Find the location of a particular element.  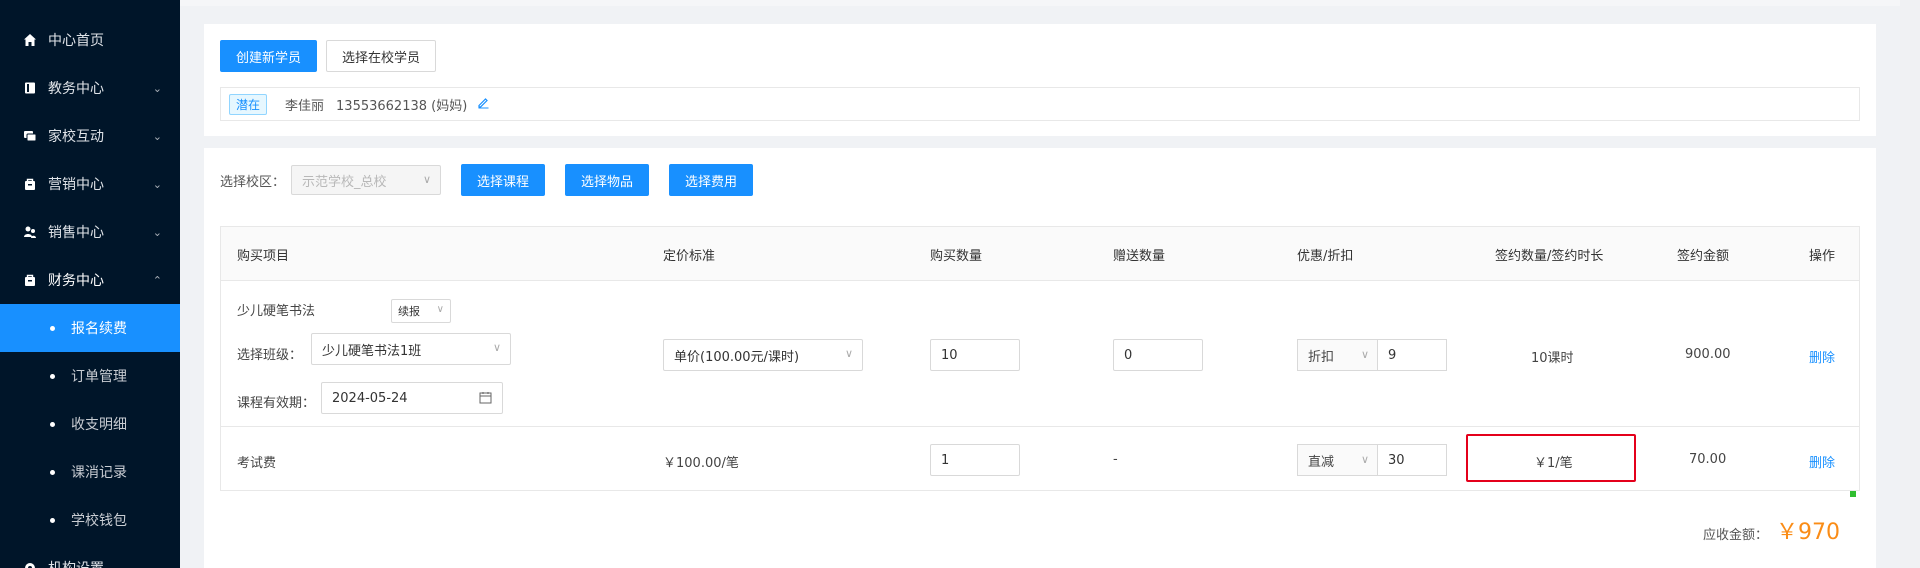

chevron-up-icon: ⌃ is located at coordinates (157, 280).